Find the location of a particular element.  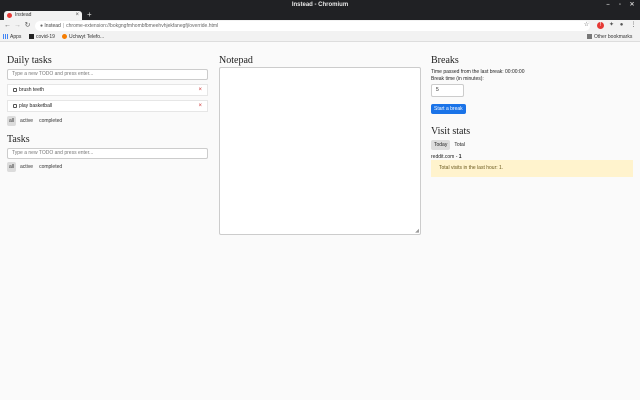

break-time-input: 5 is located at coordinates (447, 90).